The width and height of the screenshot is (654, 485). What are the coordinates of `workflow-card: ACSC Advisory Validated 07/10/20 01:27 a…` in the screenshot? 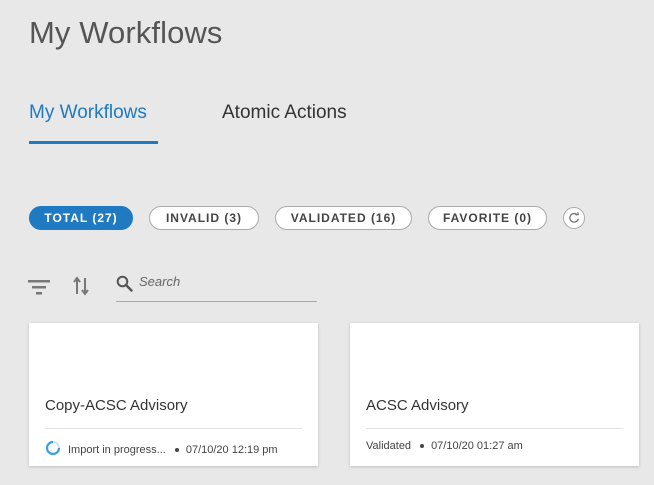 It's located at (494, 394).